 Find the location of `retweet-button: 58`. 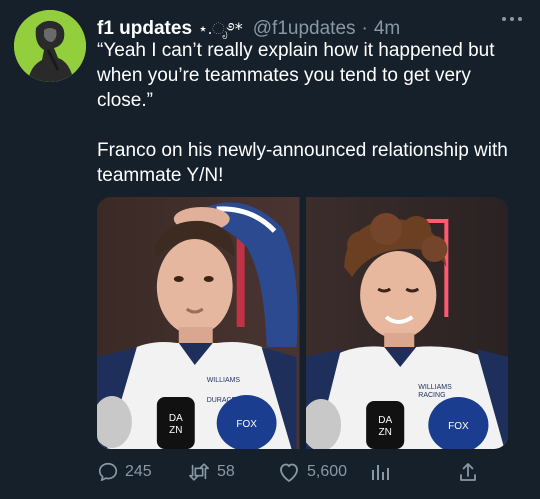

retweet-button: 58 is located at coordinates (211, 472).